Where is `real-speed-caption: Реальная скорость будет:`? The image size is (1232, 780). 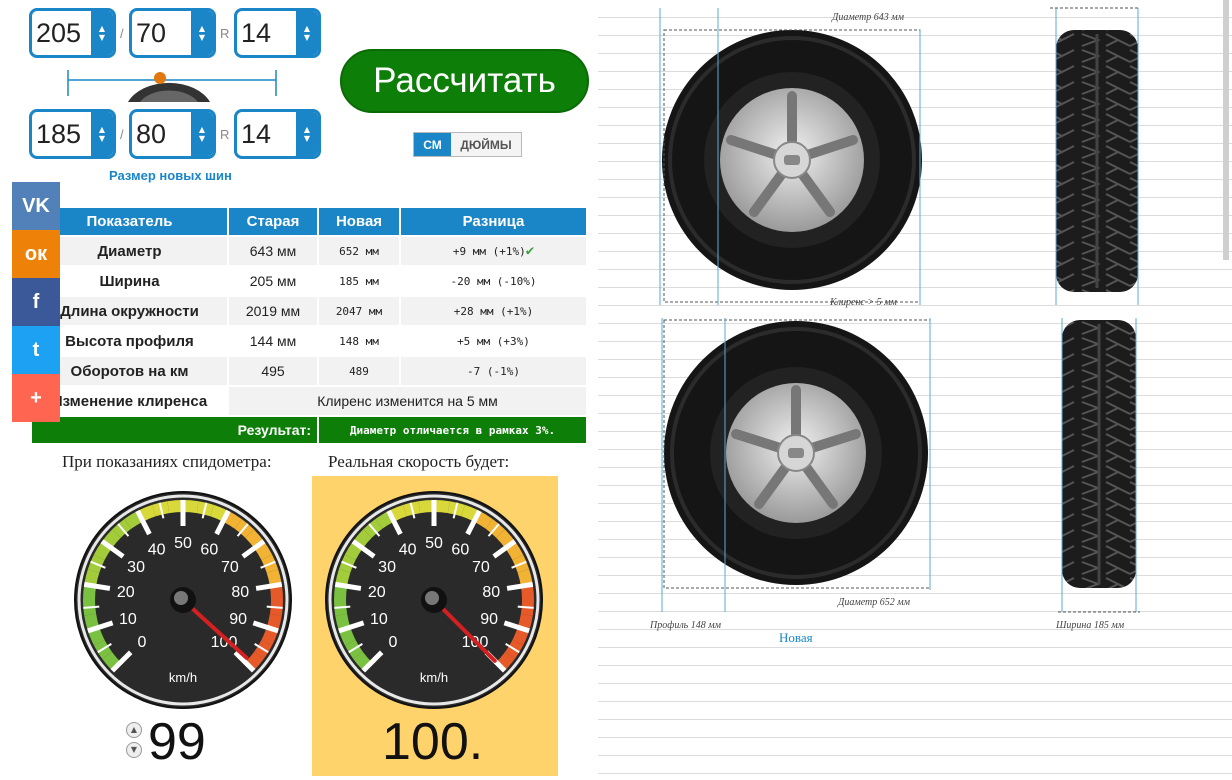
real-speed-caption: Реальная скорость будет: is located at coordinates (419, 461).